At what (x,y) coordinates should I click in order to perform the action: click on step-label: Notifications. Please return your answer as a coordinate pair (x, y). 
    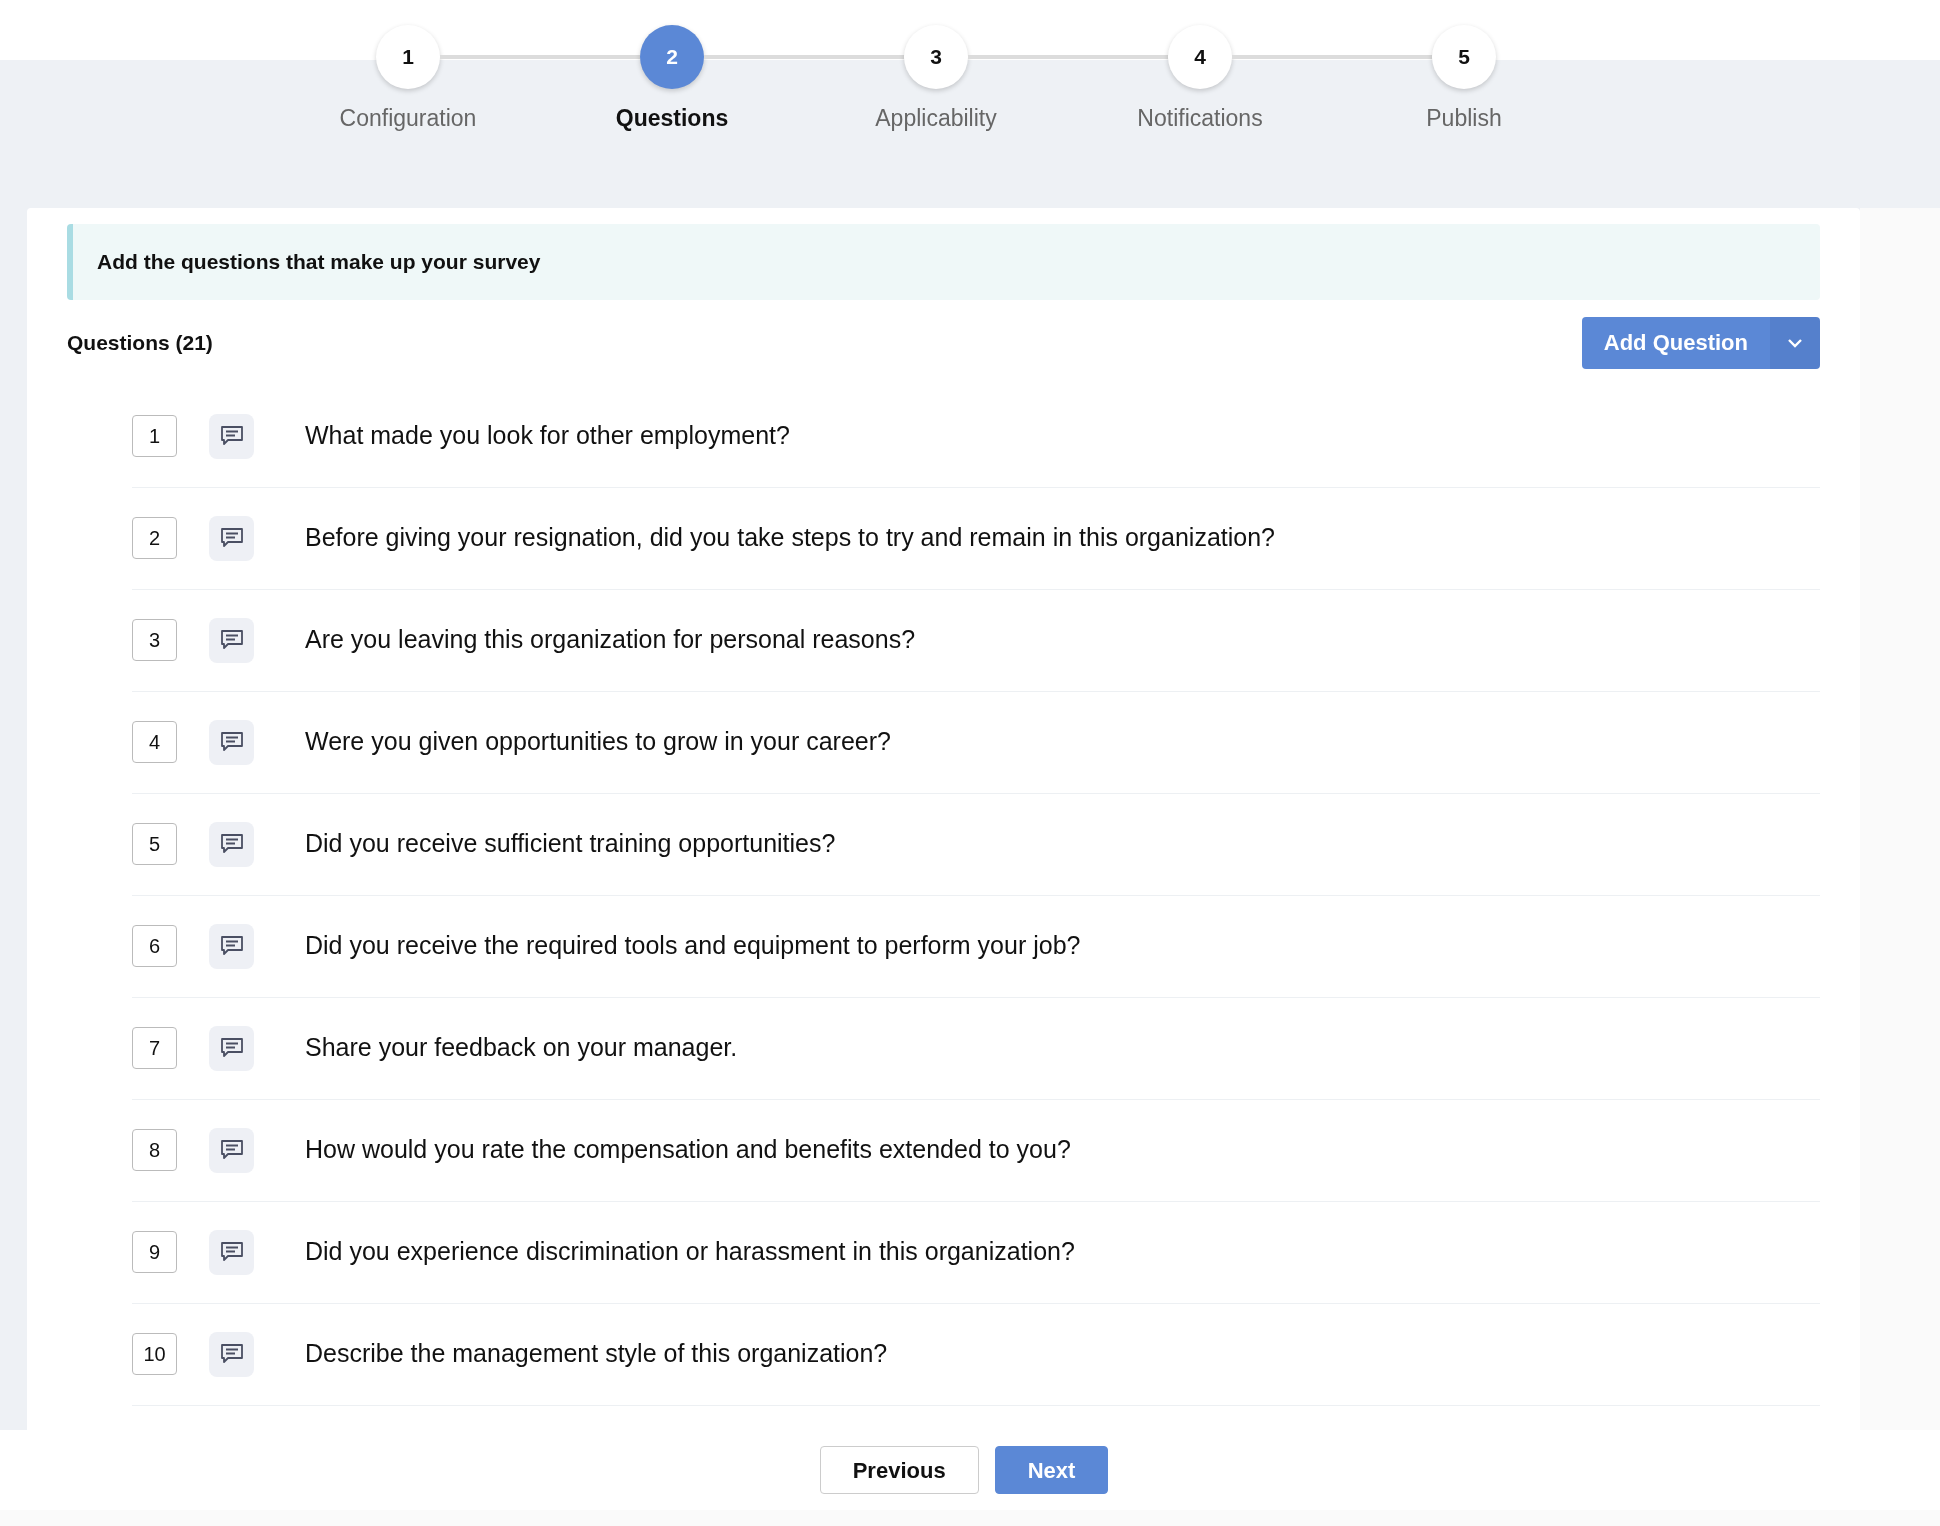
    Looking at the image, I should click on (1200, 118).